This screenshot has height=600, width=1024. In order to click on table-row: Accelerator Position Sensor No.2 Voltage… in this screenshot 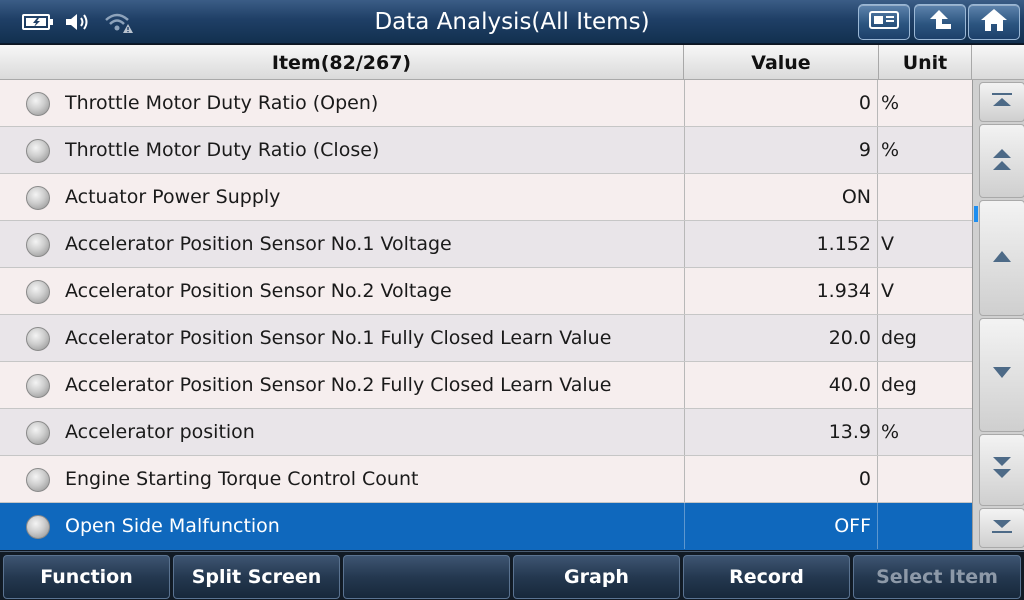, I will do `click(486, 291)`.